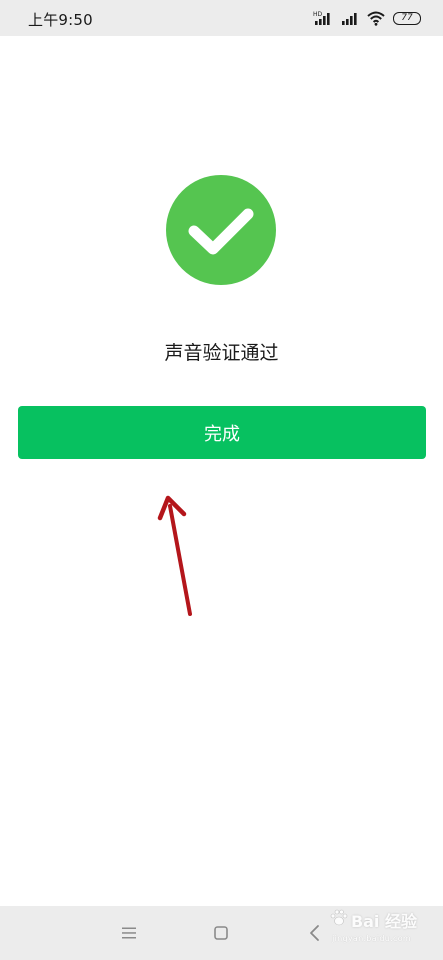 The height and width of the screenshot is (960, 443). What do you see at coordinates (180, 557) in the screenshot?
I see `annotation-arrow` at bounding box center [180, 557].